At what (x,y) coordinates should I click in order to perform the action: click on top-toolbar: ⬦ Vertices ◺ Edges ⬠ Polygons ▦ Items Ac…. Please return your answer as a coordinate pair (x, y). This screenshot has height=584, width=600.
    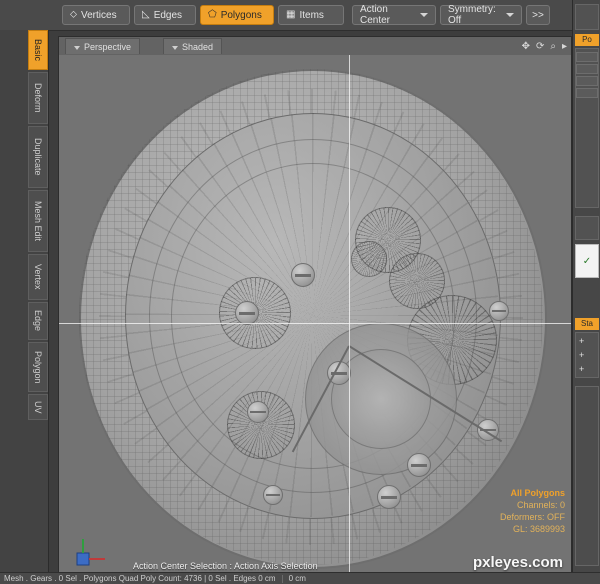
    Looking at the image, I should click on (300, 15).